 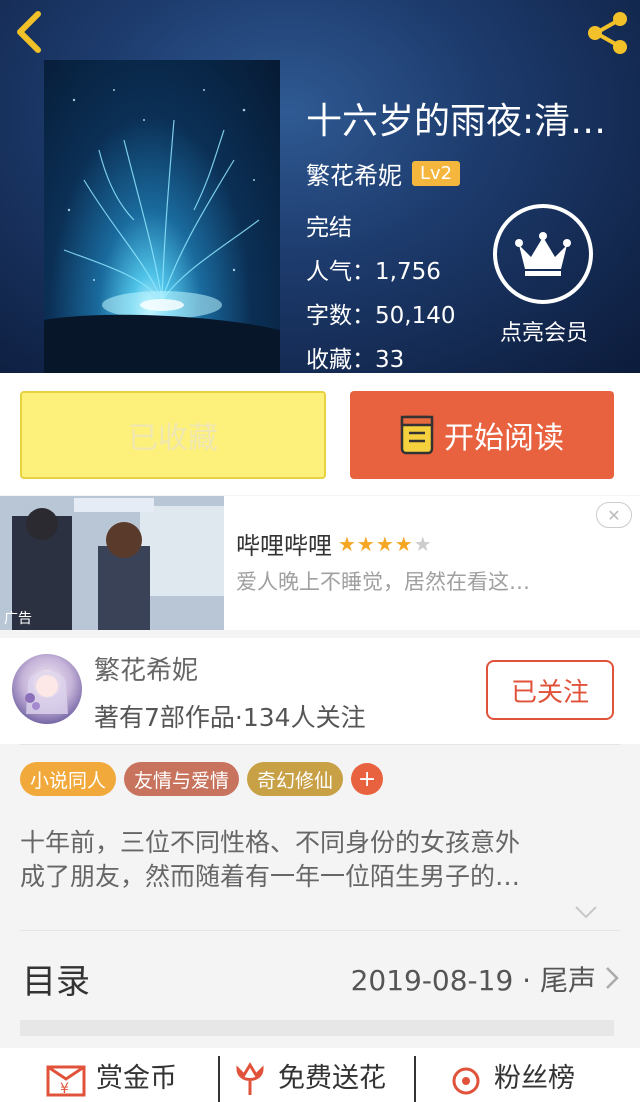 I want to click on ad-image: 广告, so click(x=112, y=563).